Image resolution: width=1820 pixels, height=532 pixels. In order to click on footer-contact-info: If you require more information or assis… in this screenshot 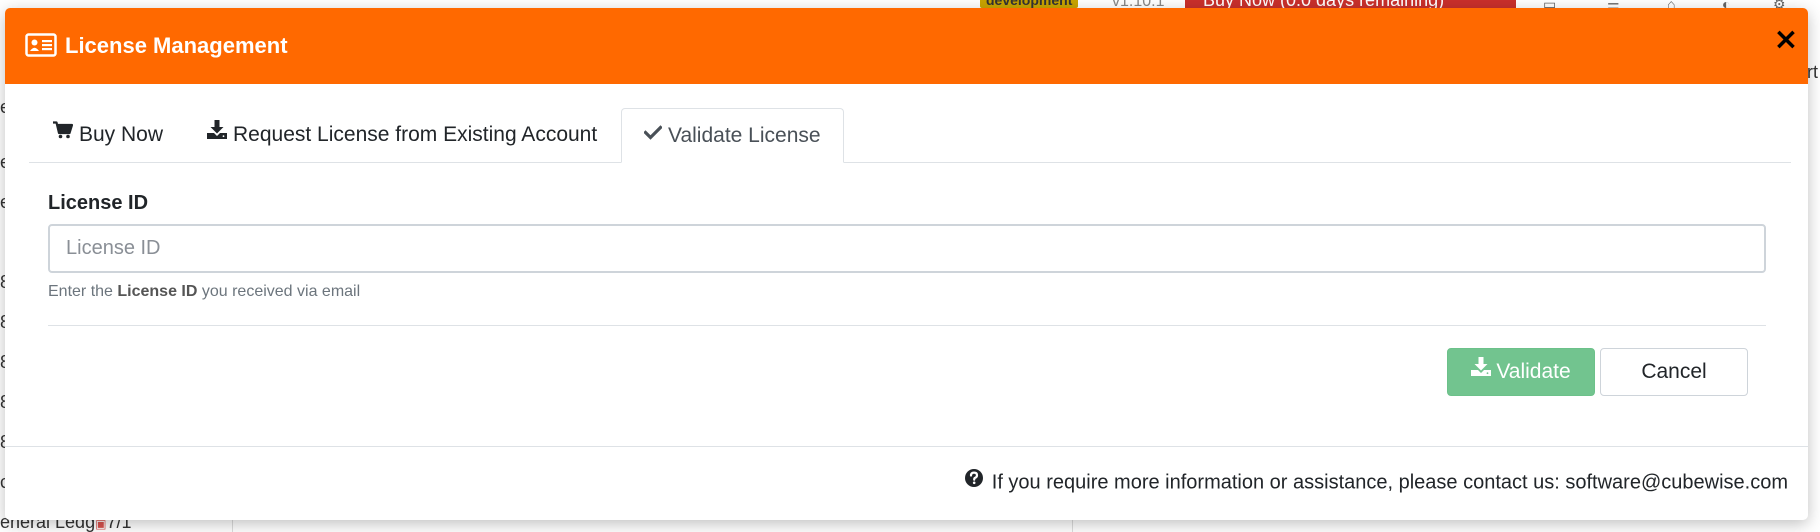, I will do `click(1376, 482)`.